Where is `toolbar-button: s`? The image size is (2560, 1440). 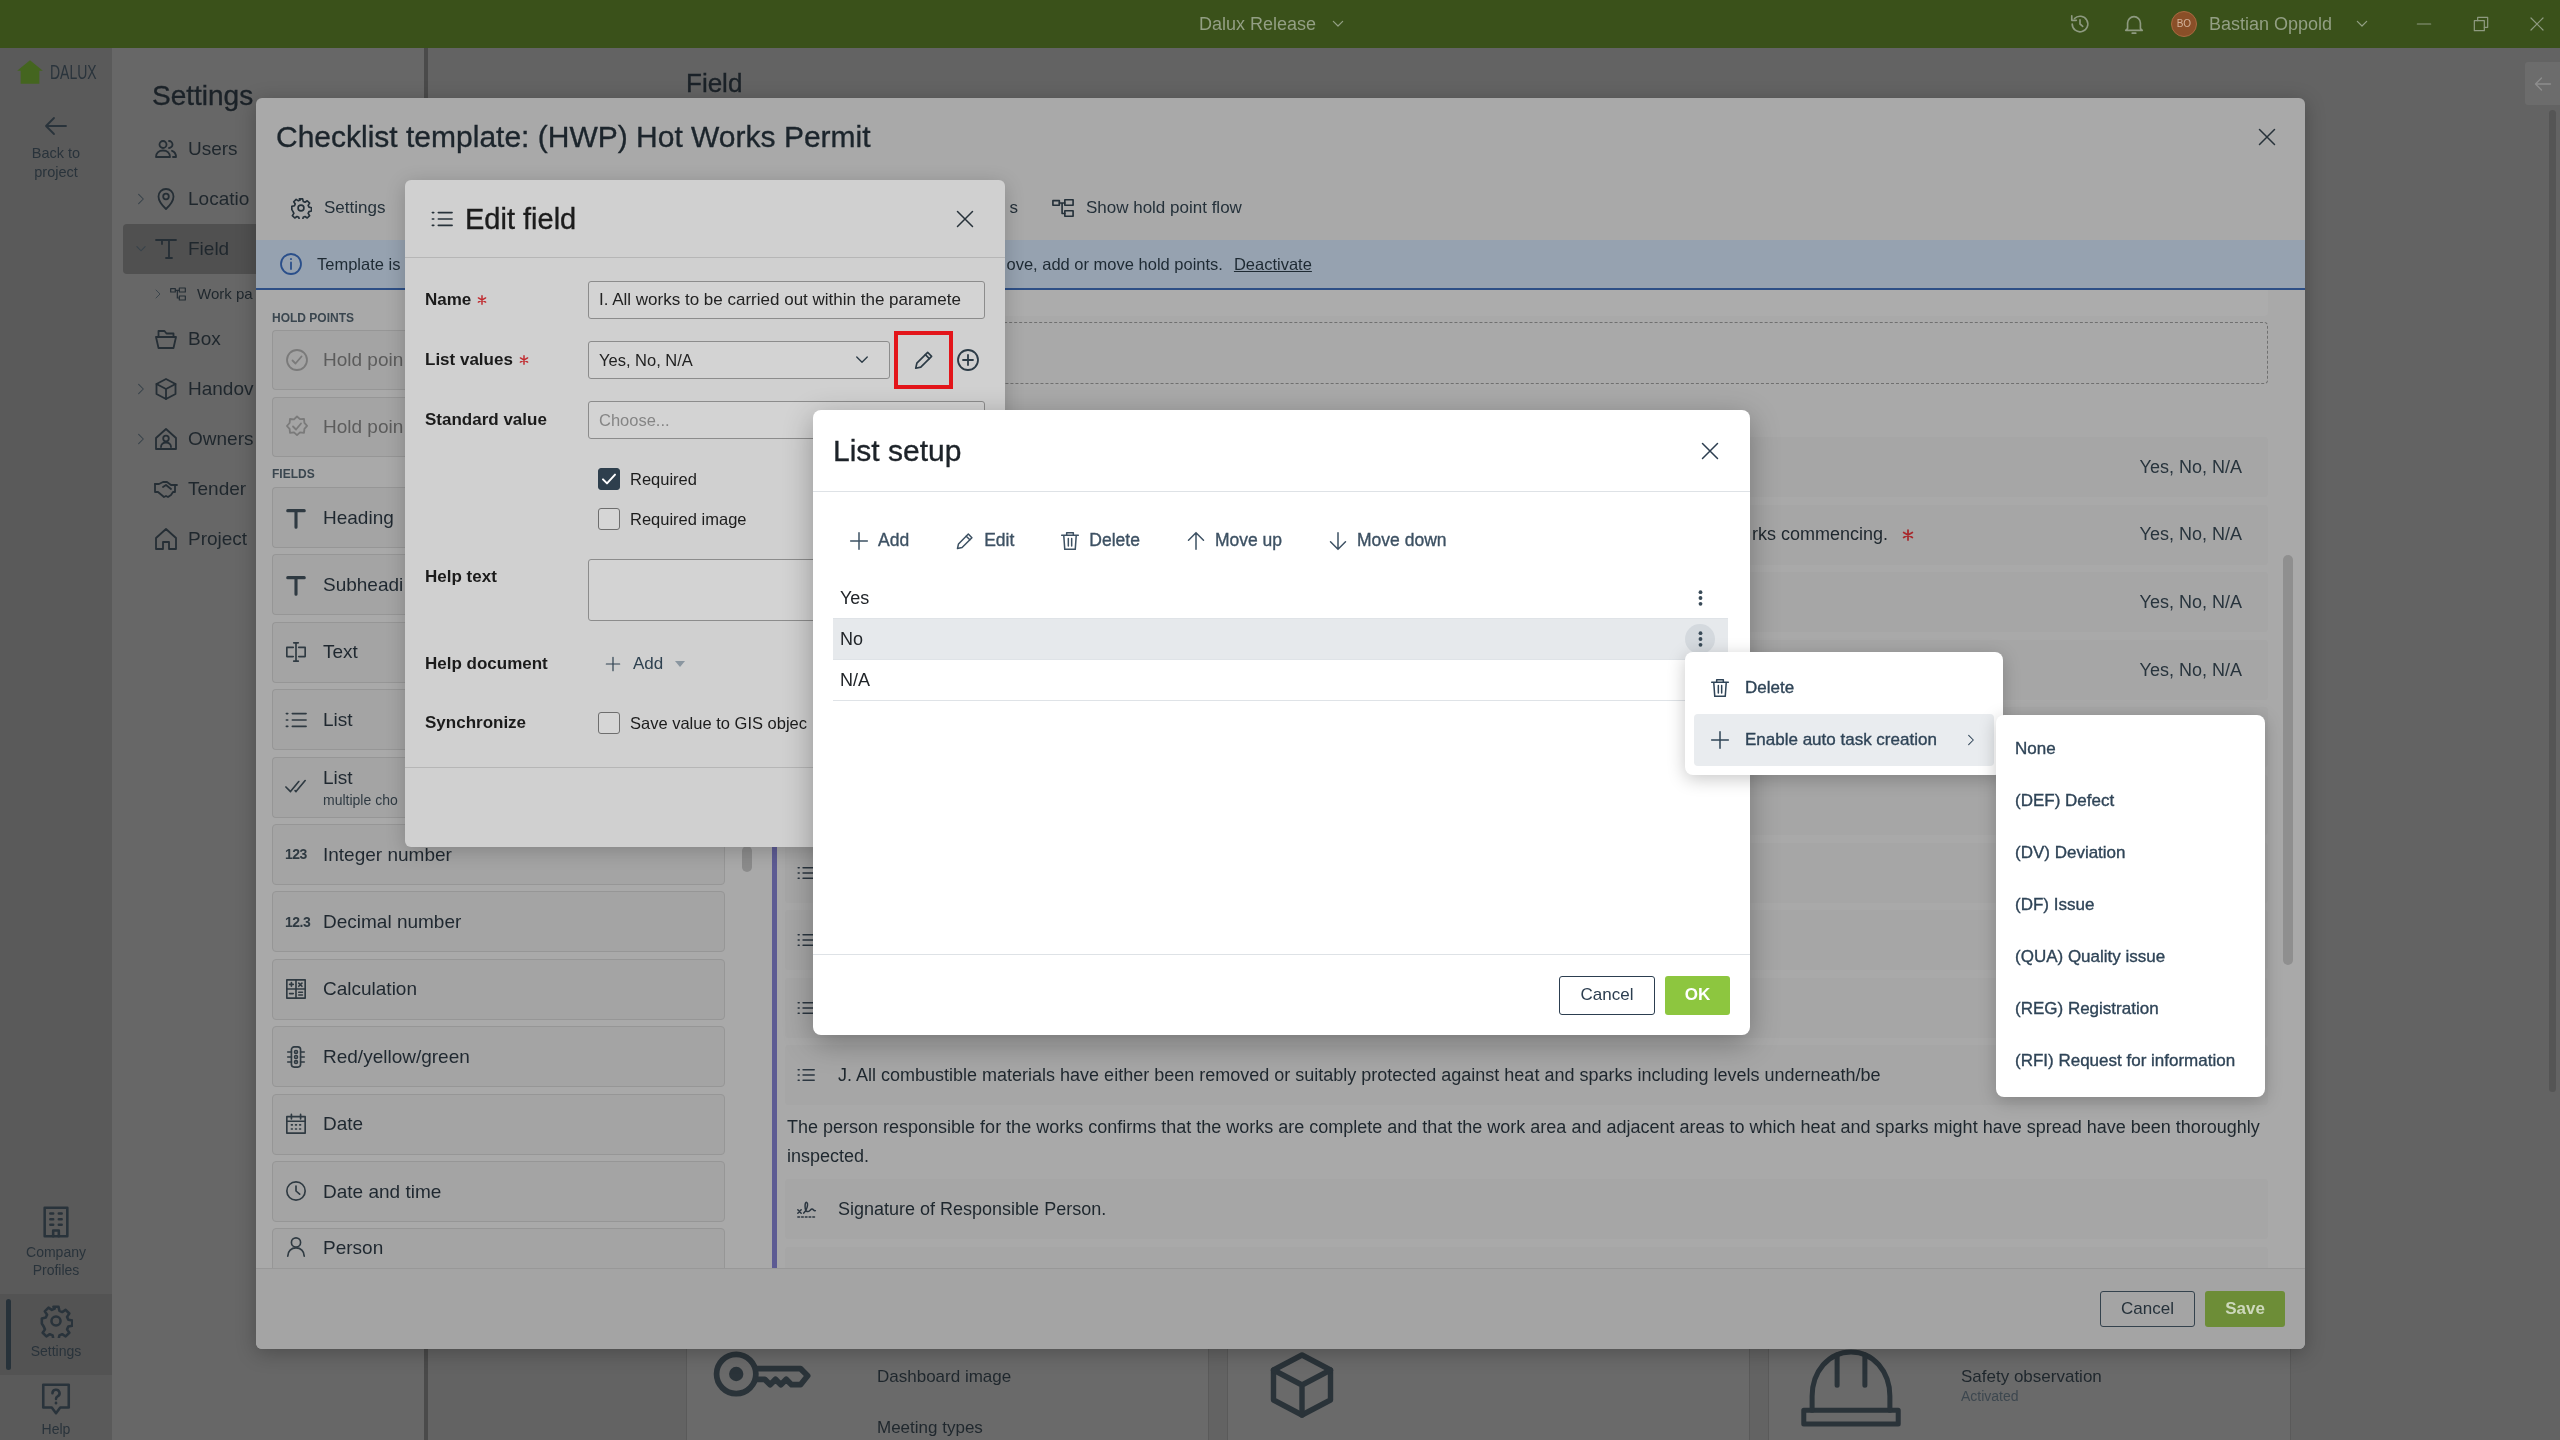
toolbar-button: s is located at coordinates (1013, 208).